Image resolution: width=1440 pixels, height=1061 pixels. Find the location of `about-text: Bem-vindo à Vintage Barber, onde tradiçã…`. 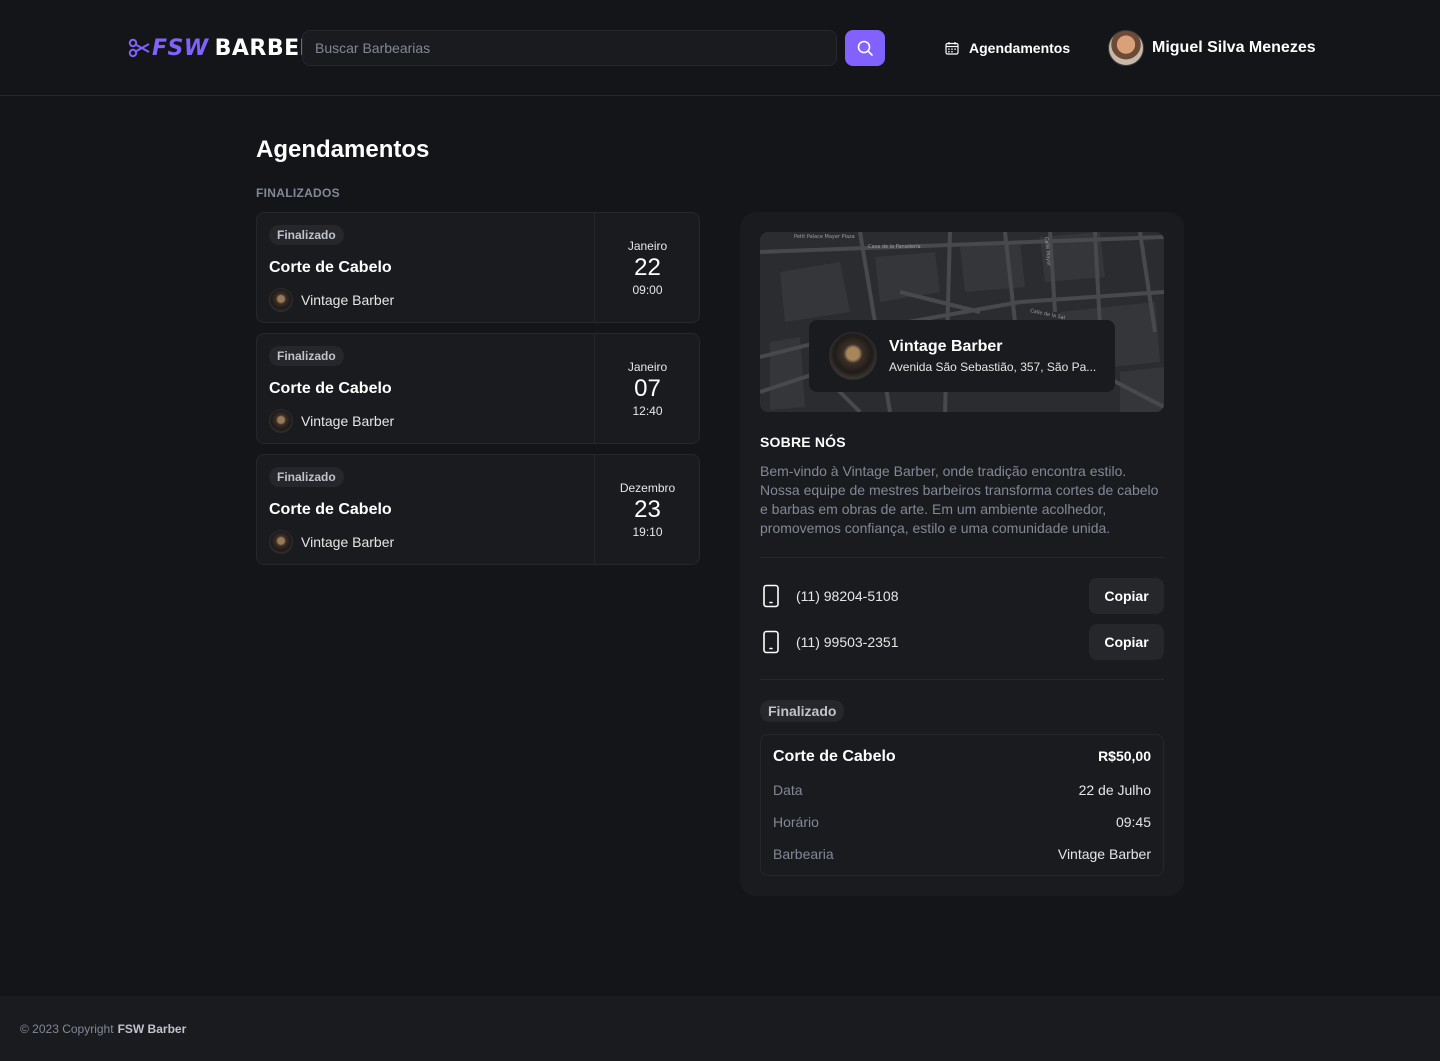

about-text: Bem-vindo à Vintage Barber, onde tradiçã… is located at coordinates (959, 499).